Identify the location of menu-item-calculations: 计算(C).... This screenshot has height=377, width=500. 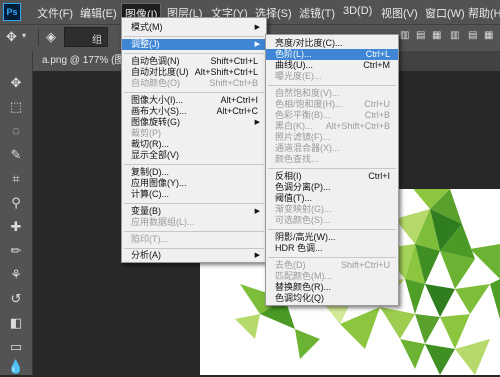
(194, 194).